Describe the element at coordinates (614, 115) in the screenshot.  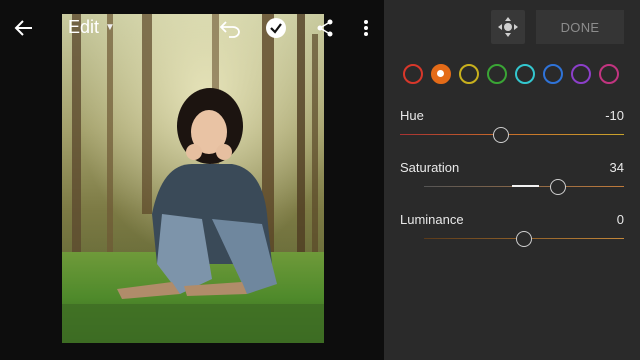
I see `hue-value: -10` at that location.